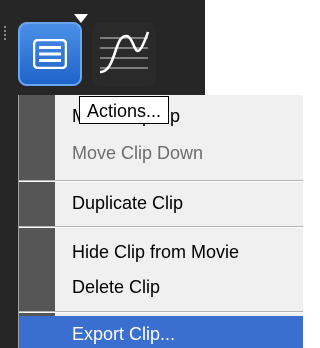  I want to click on resize-grip-icon, so click(5, 33).